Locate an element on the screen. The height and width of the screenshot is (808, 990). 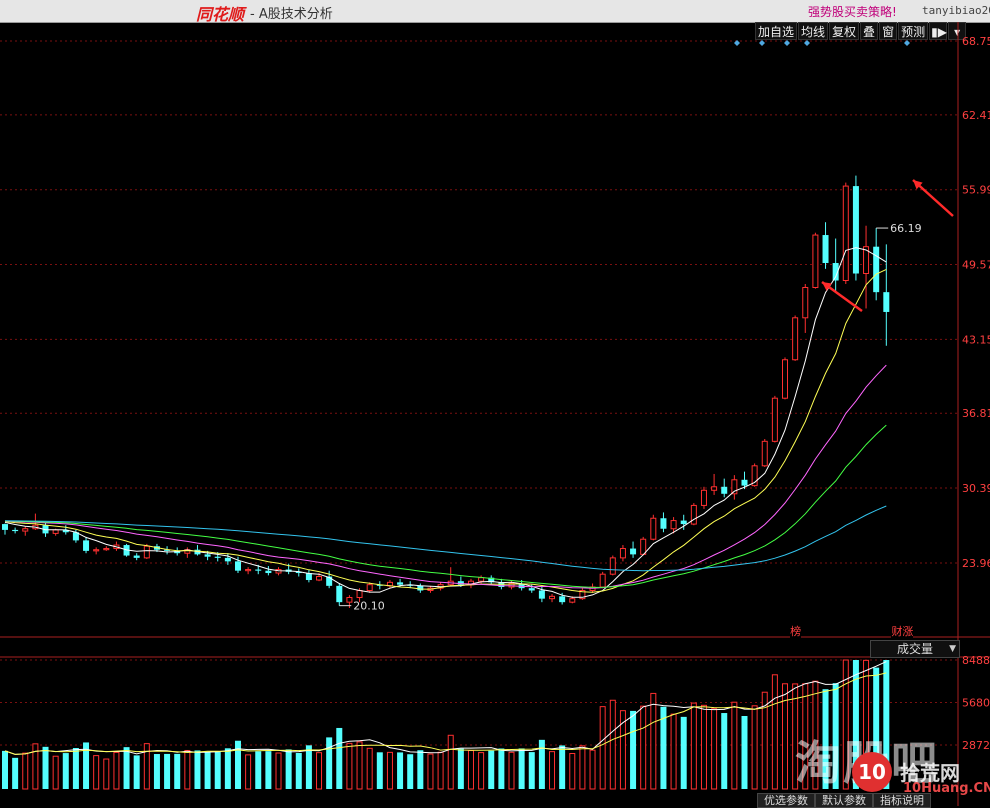
watermark-logo: 10 is located at coordinates (872, 772).